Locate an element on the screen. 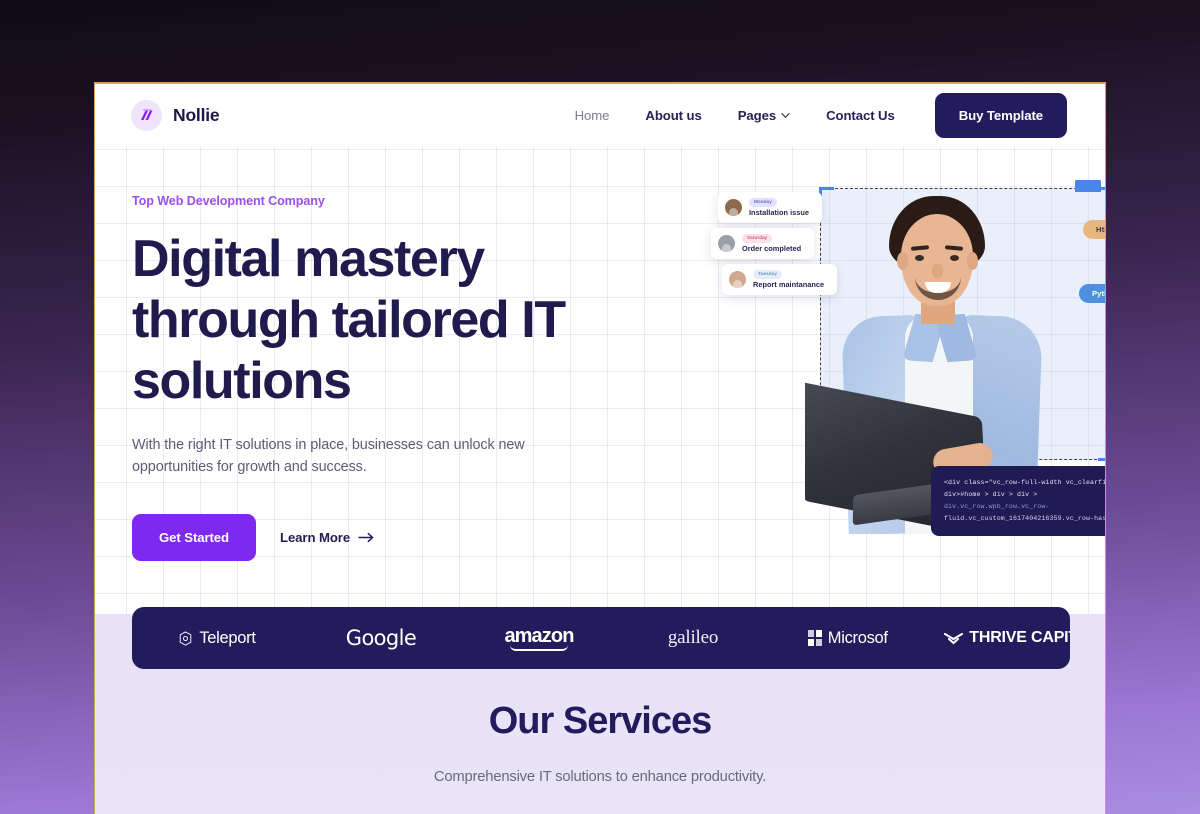  microsoft-tiles-icon is located at coordinates (815, 638).